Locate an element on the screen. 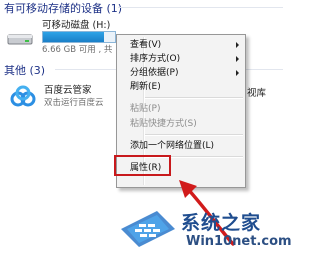  menu-item-view: 查看(V) is located at coordinates (186, 45).